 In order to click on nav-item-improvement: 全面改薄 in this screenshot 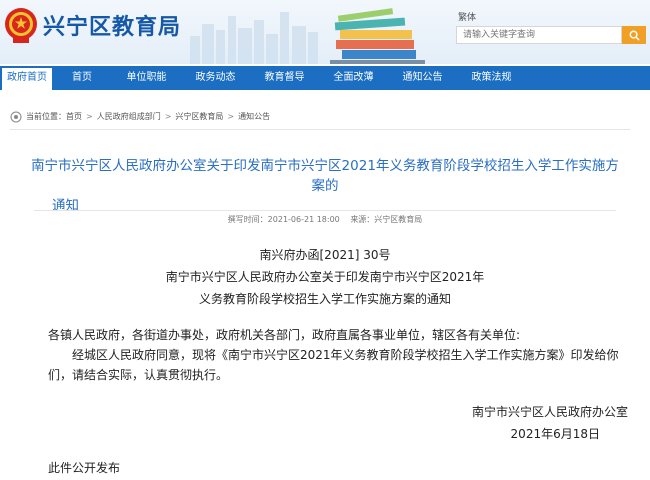, I will do `click(353, 78)`.